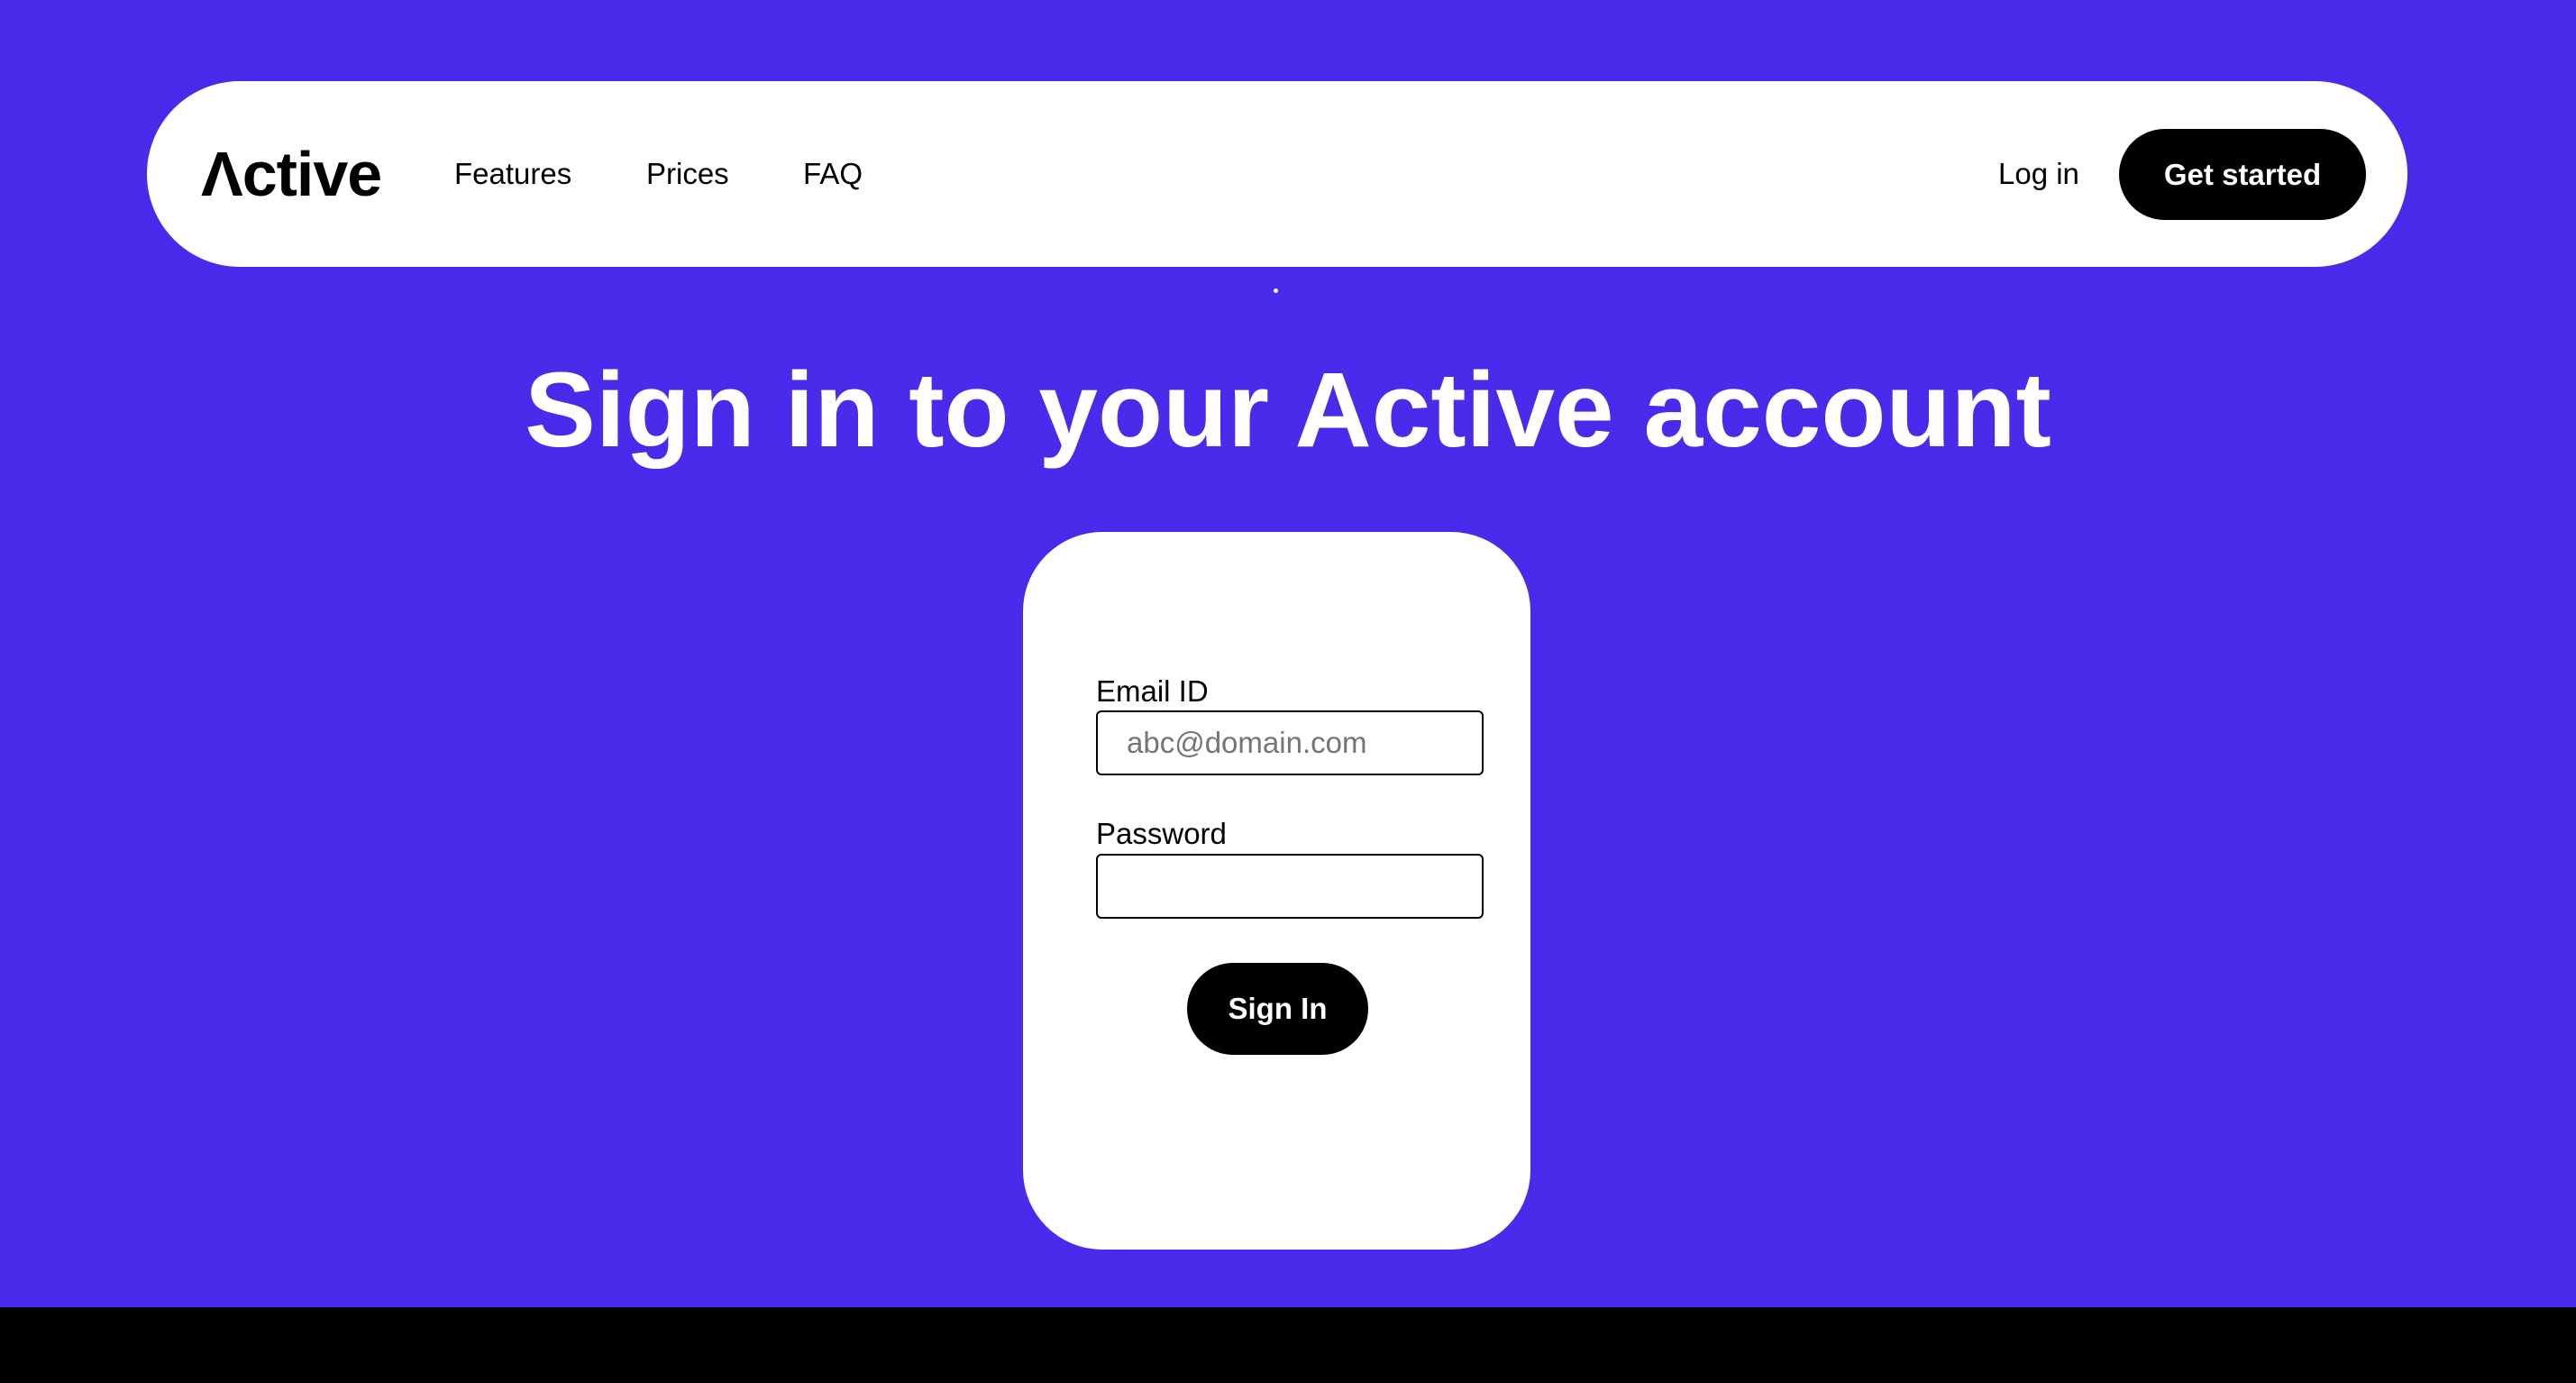  What do you see at coordinates (2242, 174) in the screenshot?
I see `get-started-button: Get started` at bounding box center [2242, 174].